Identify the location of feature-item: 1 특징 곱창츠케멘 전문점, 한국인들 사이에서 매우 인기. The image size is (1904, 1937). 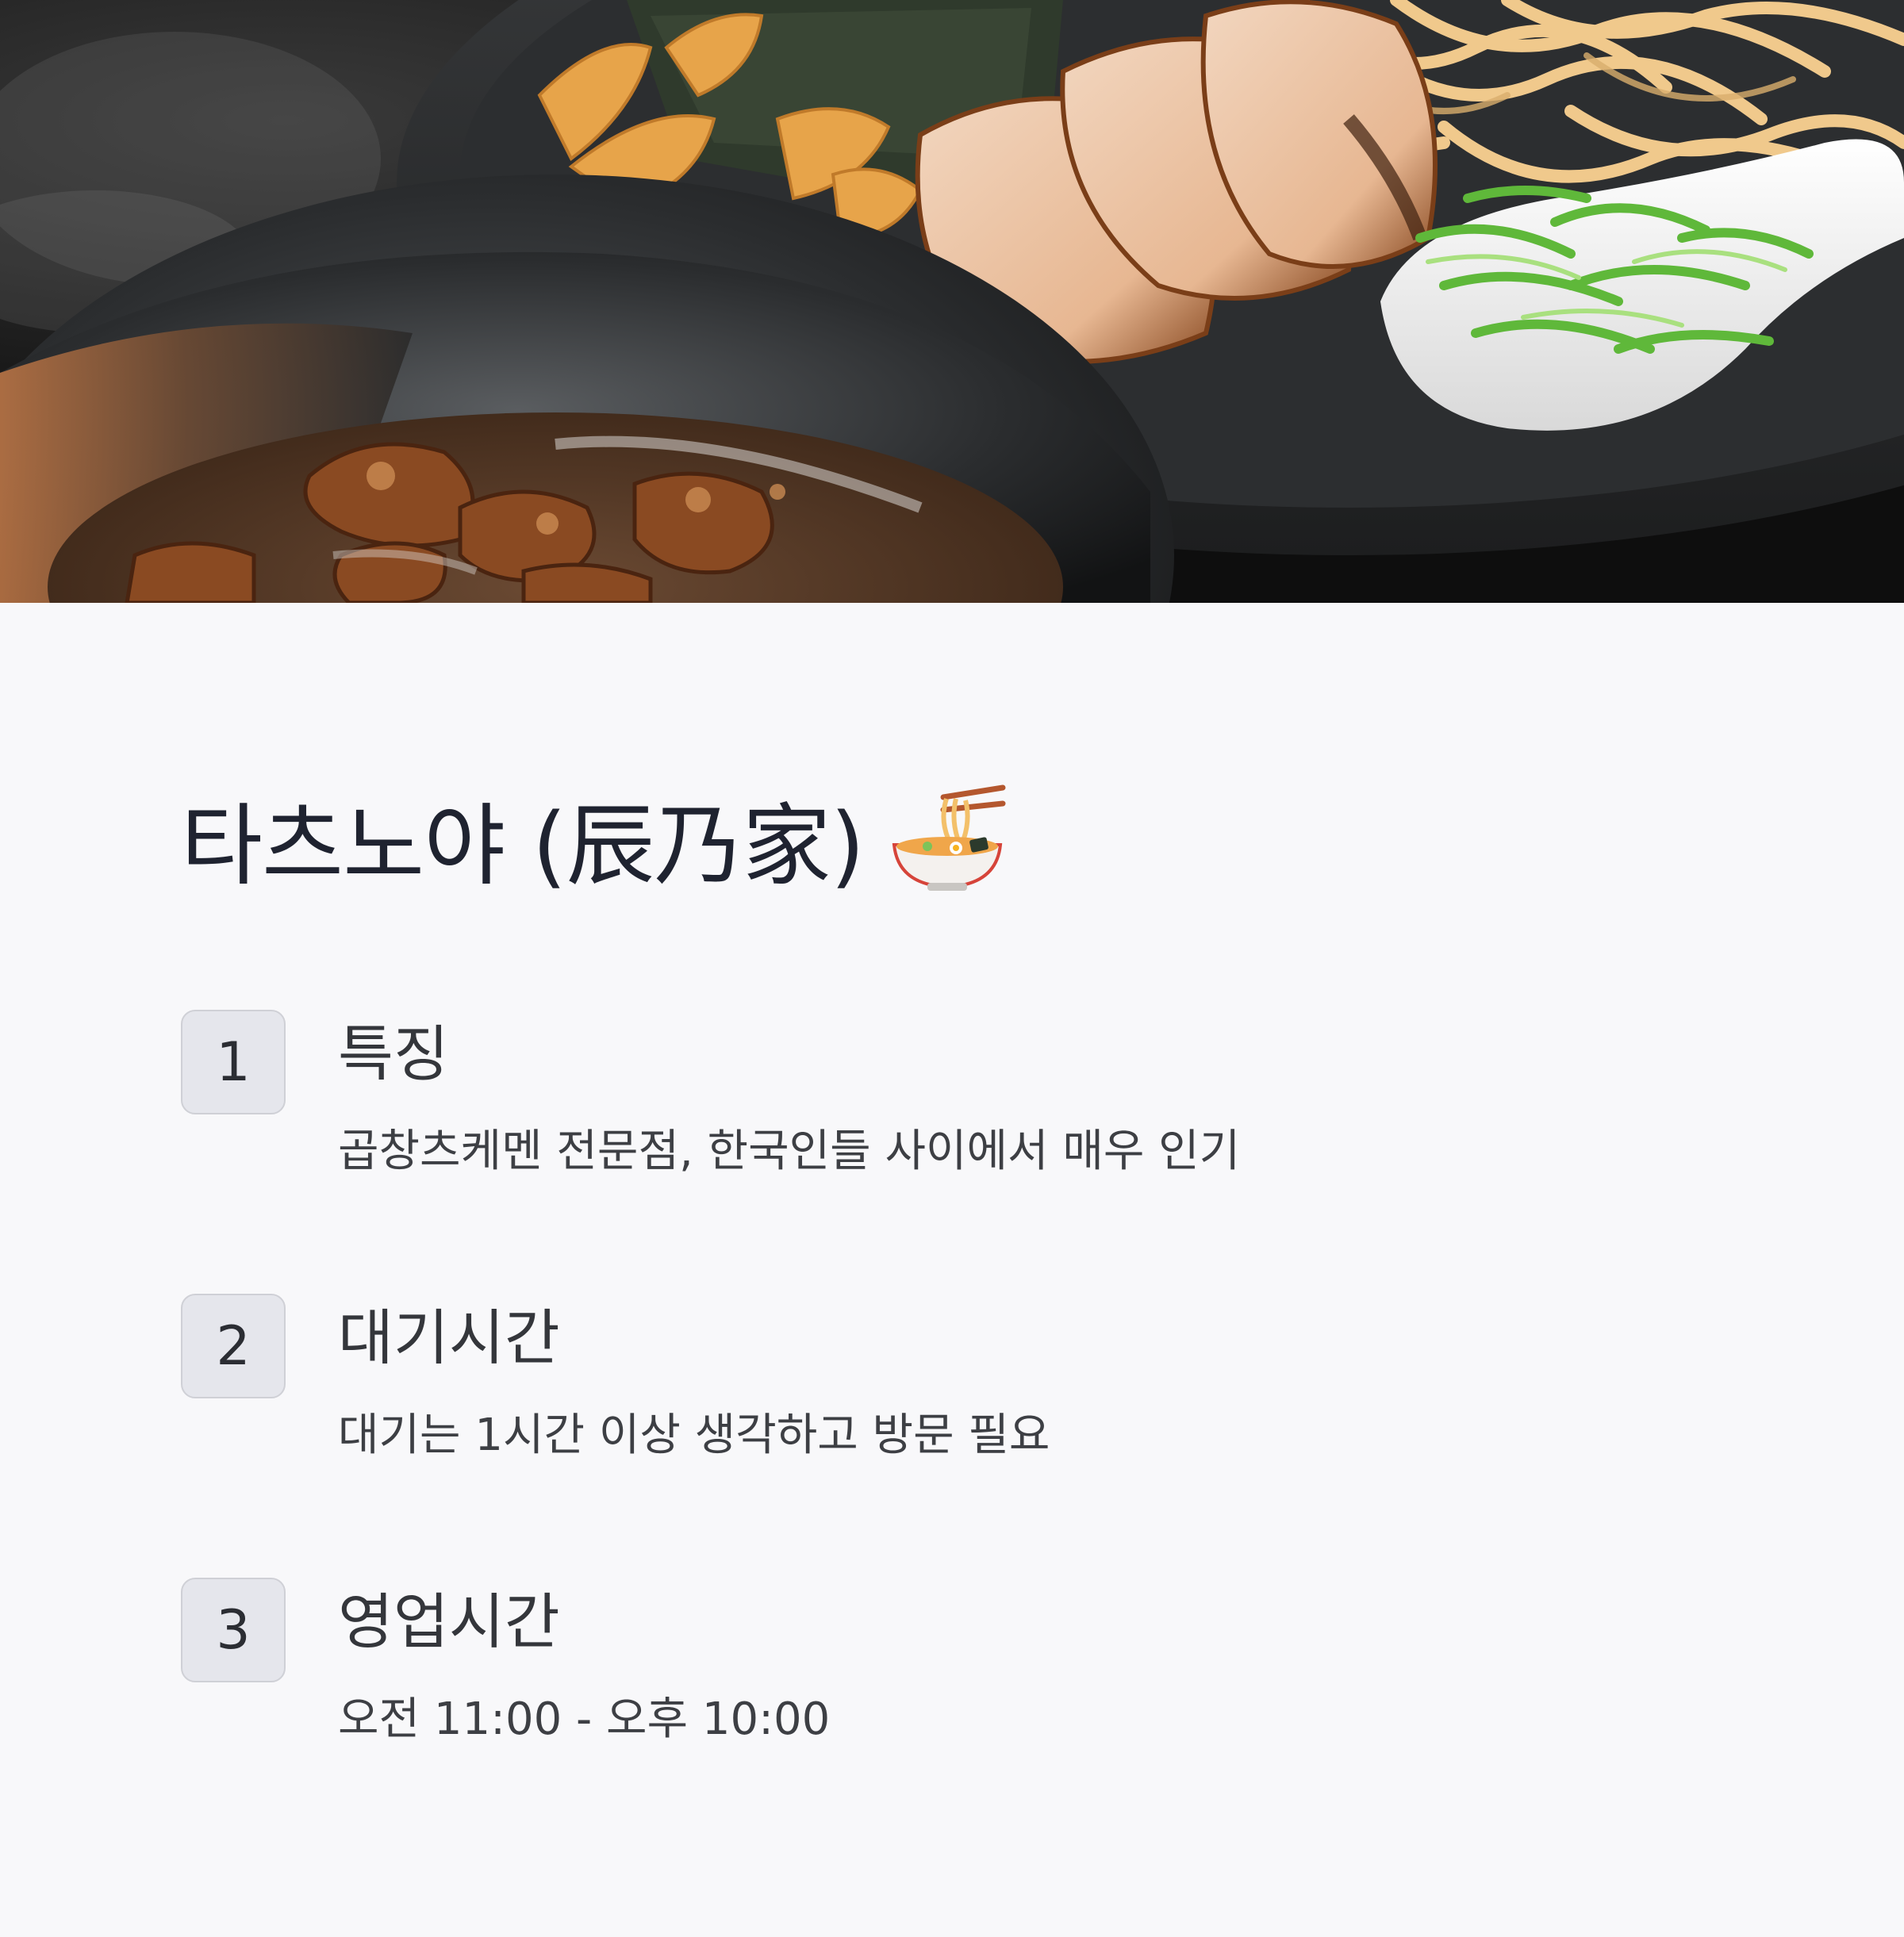
(934, 1113).